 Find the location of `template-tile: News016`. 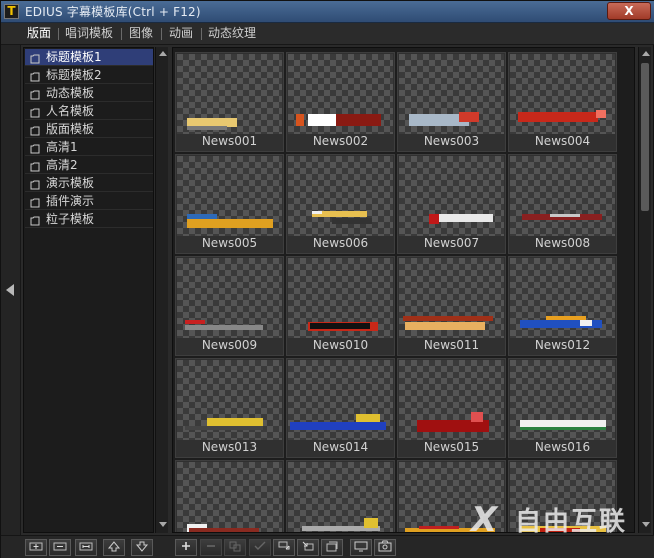

template-tile: News016 is located at coordinates (562, 408).